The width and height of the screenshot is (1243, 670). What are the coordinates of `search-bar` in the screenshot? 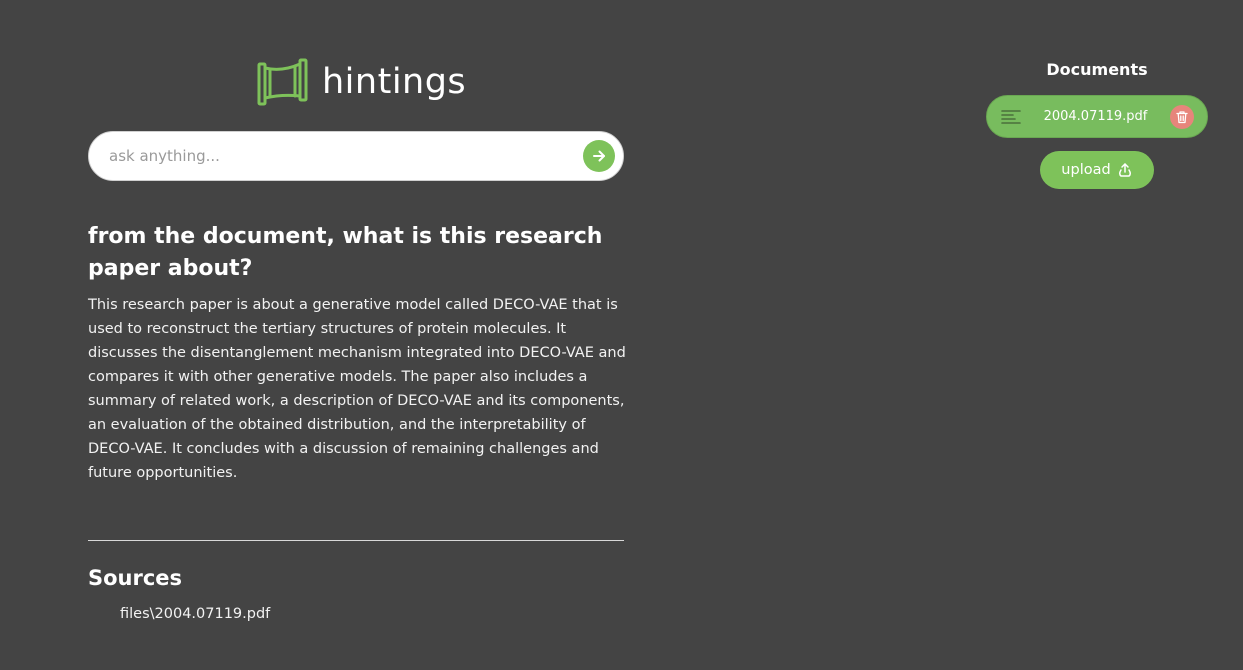 It's located at (356, 156).